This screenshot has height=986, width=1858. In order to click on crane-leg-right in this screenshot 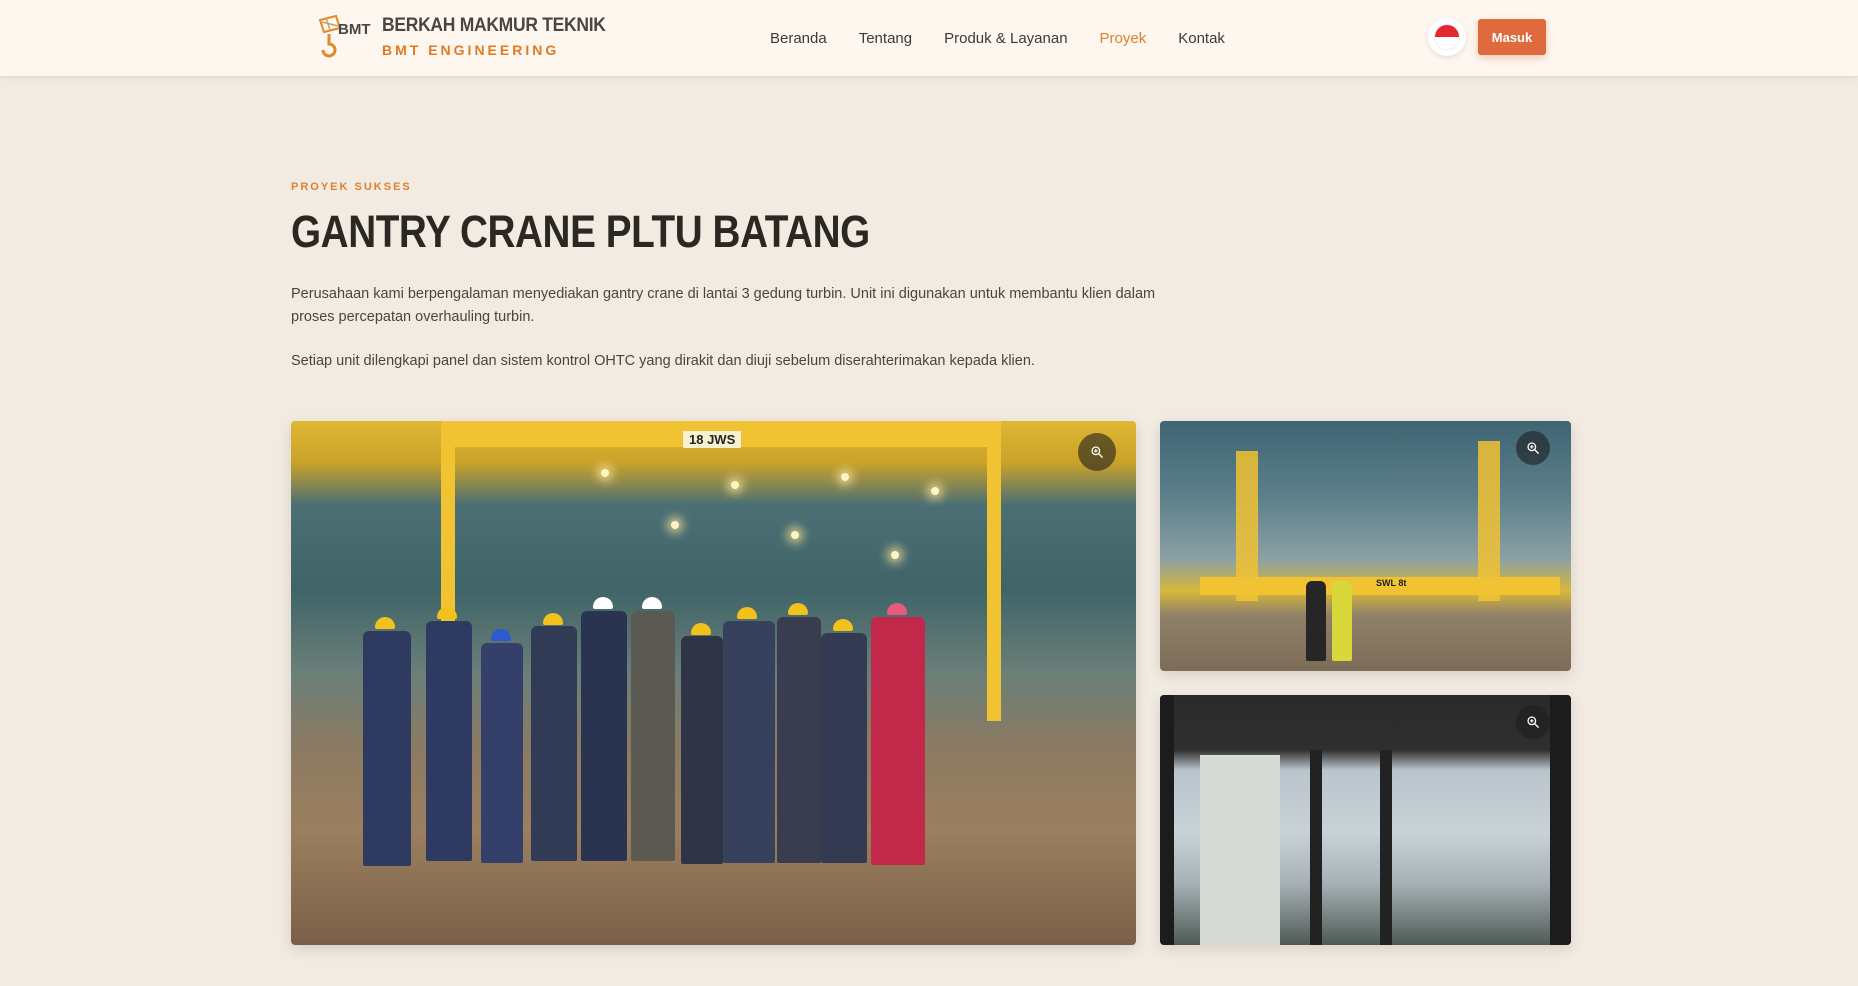, I will do `click(994, 571)`.